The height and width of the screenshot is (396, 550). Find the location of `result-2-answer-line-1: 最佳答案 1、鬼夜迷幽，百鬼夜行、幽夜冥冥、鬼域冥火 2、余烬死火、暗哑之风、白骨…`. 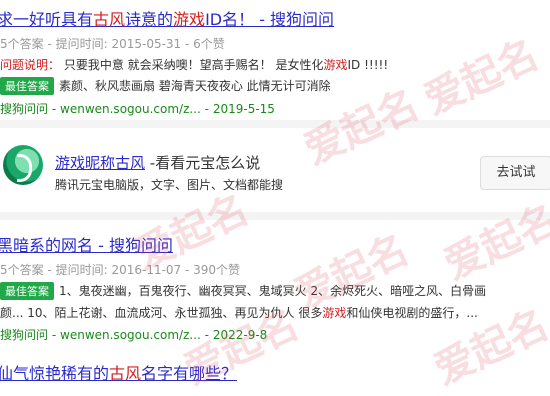

result-2-answer-line-1: 最佳答案 1、鬼夜迷幽，百鬼夜行、幽夜冥冥、鬼域冥火 2、余烬死火、暗哑之风、白骨… is located at coordinates (275, 291).